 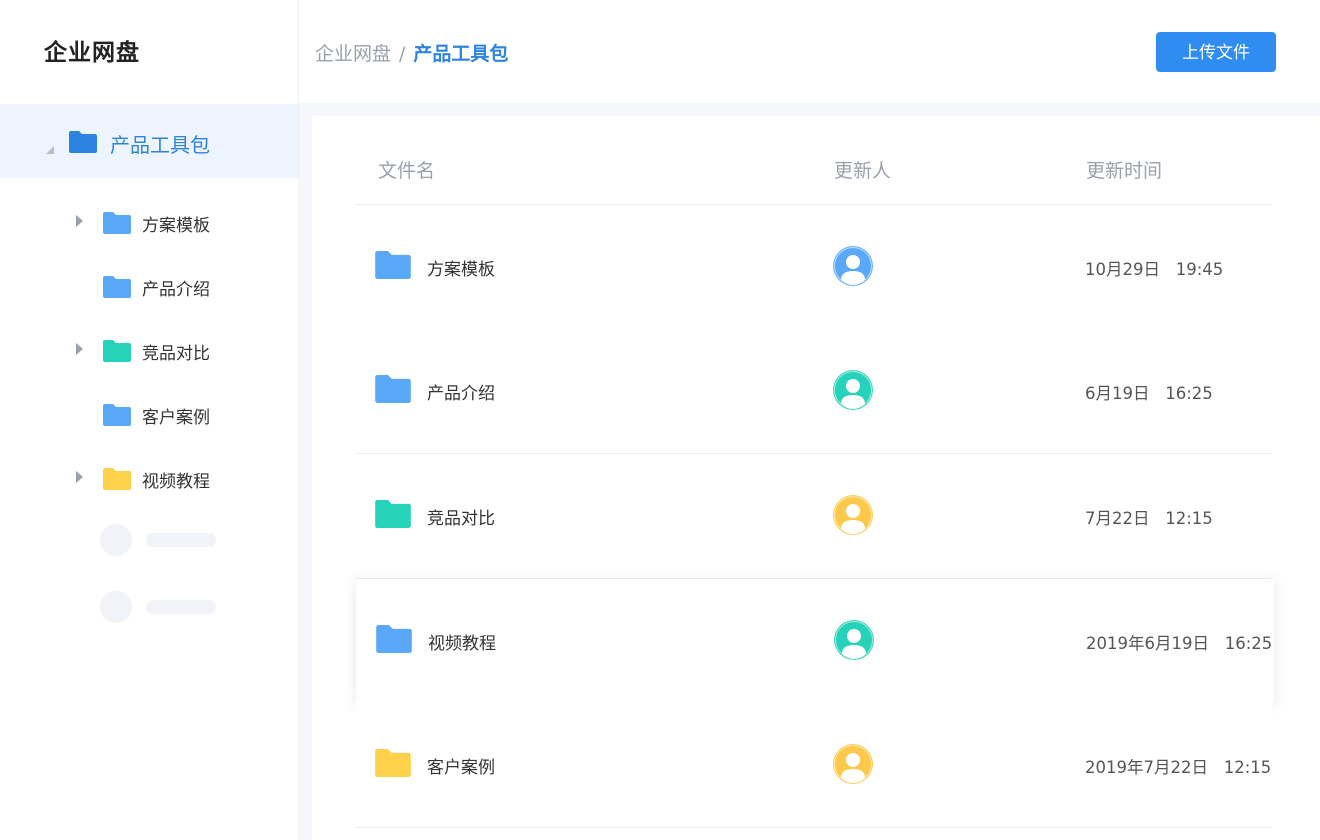 I want to click on table-row: 产品介绍 6月19日 16:25, so click(x=813, y=391).